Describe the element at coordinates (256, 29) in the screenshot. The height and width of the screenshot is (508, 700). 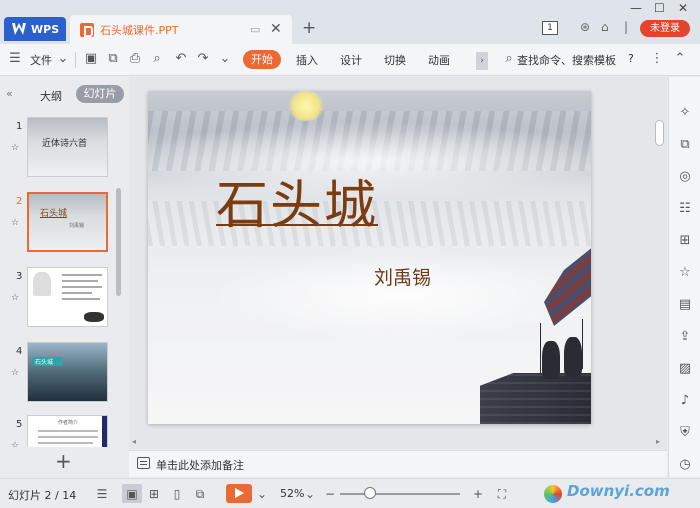
I see `window-pin-icon: ▭` at that location.